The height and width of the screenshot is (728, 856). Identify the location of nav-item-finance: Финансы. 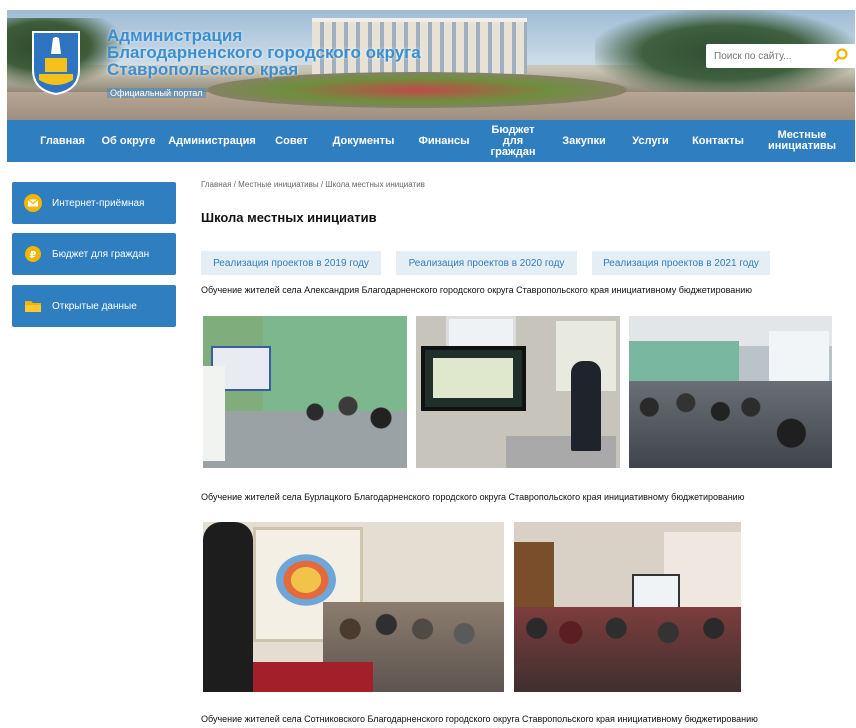
(444, 141).